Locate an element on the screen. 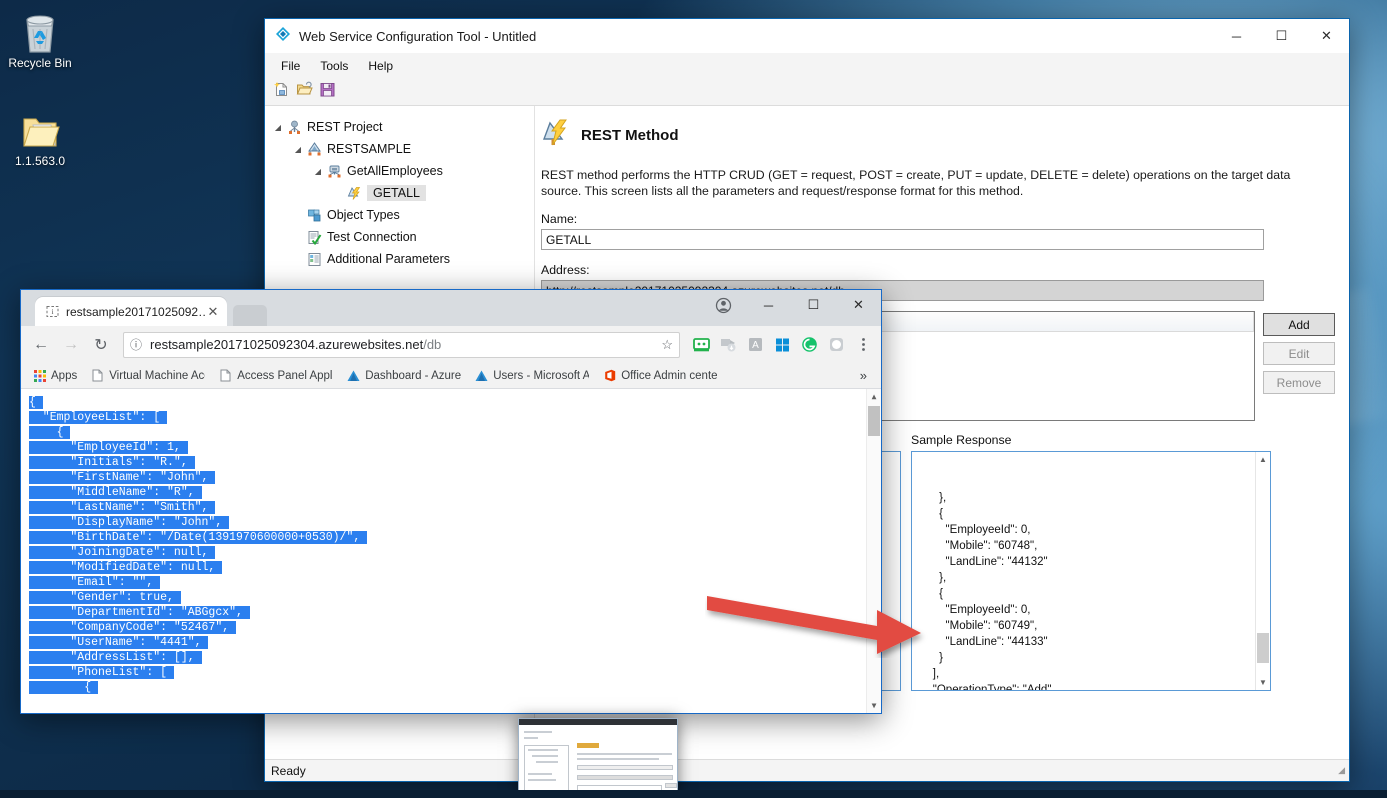  tree-item-label: REST Project is located at coordinates (345, 127).